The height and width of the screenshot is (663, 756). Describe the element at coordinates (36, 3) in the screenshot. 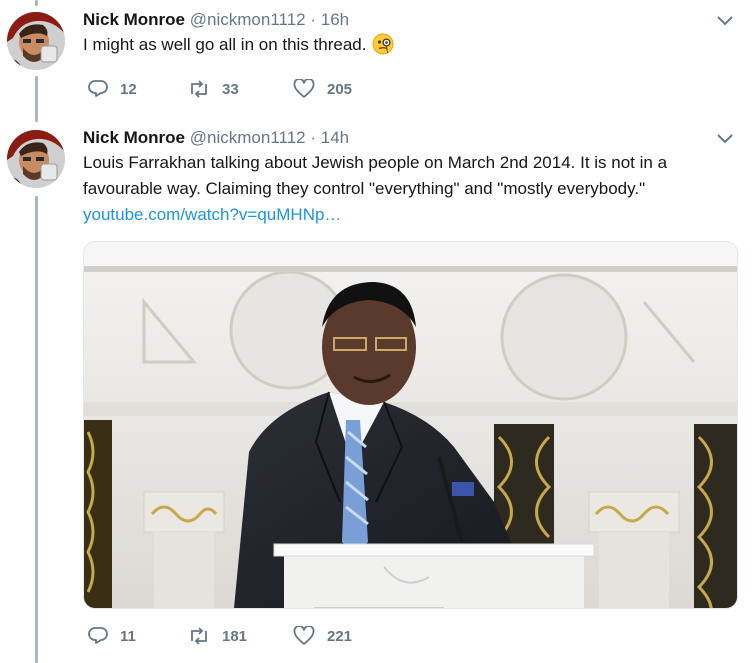

I see `thread-line-top` at that location.